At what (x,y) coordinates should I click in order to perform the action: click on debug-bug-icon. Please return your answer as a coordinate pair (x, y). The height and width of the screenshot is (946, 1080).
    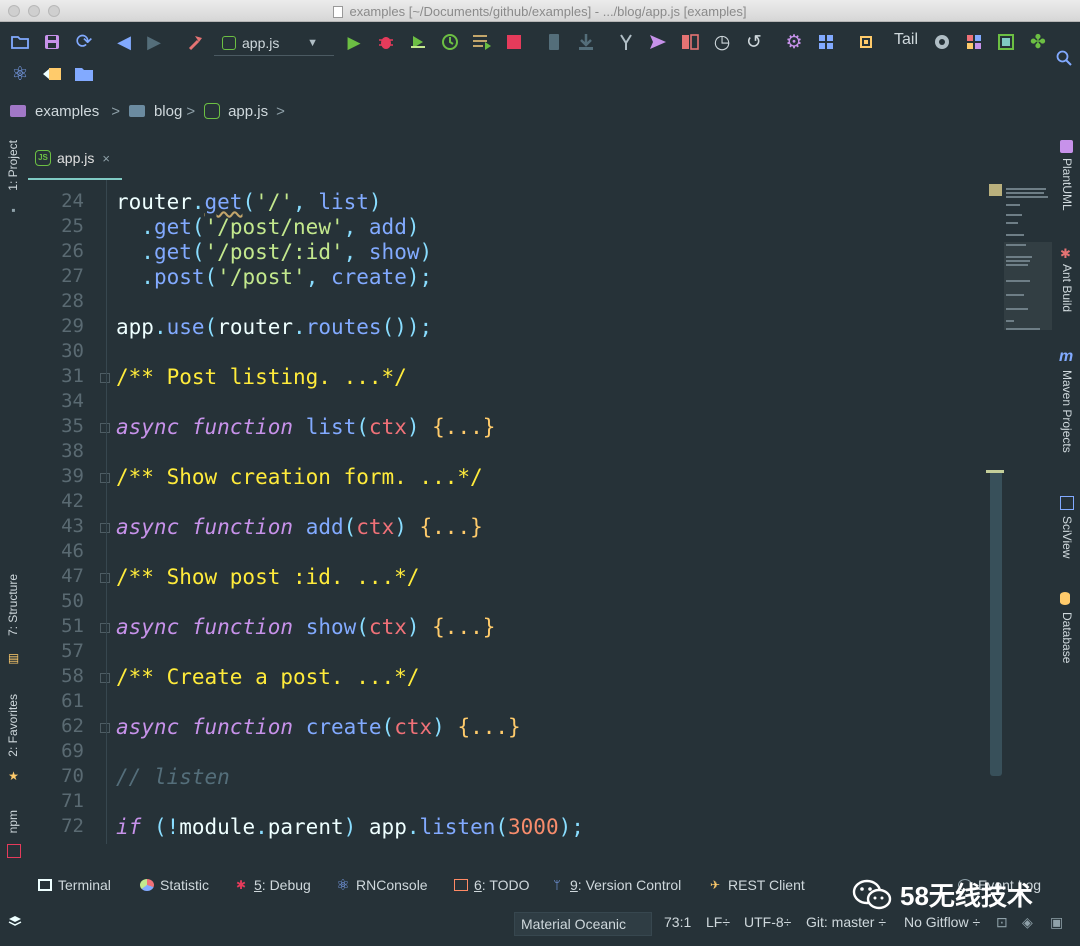
    Looking at the image, I should click on (386, 42).